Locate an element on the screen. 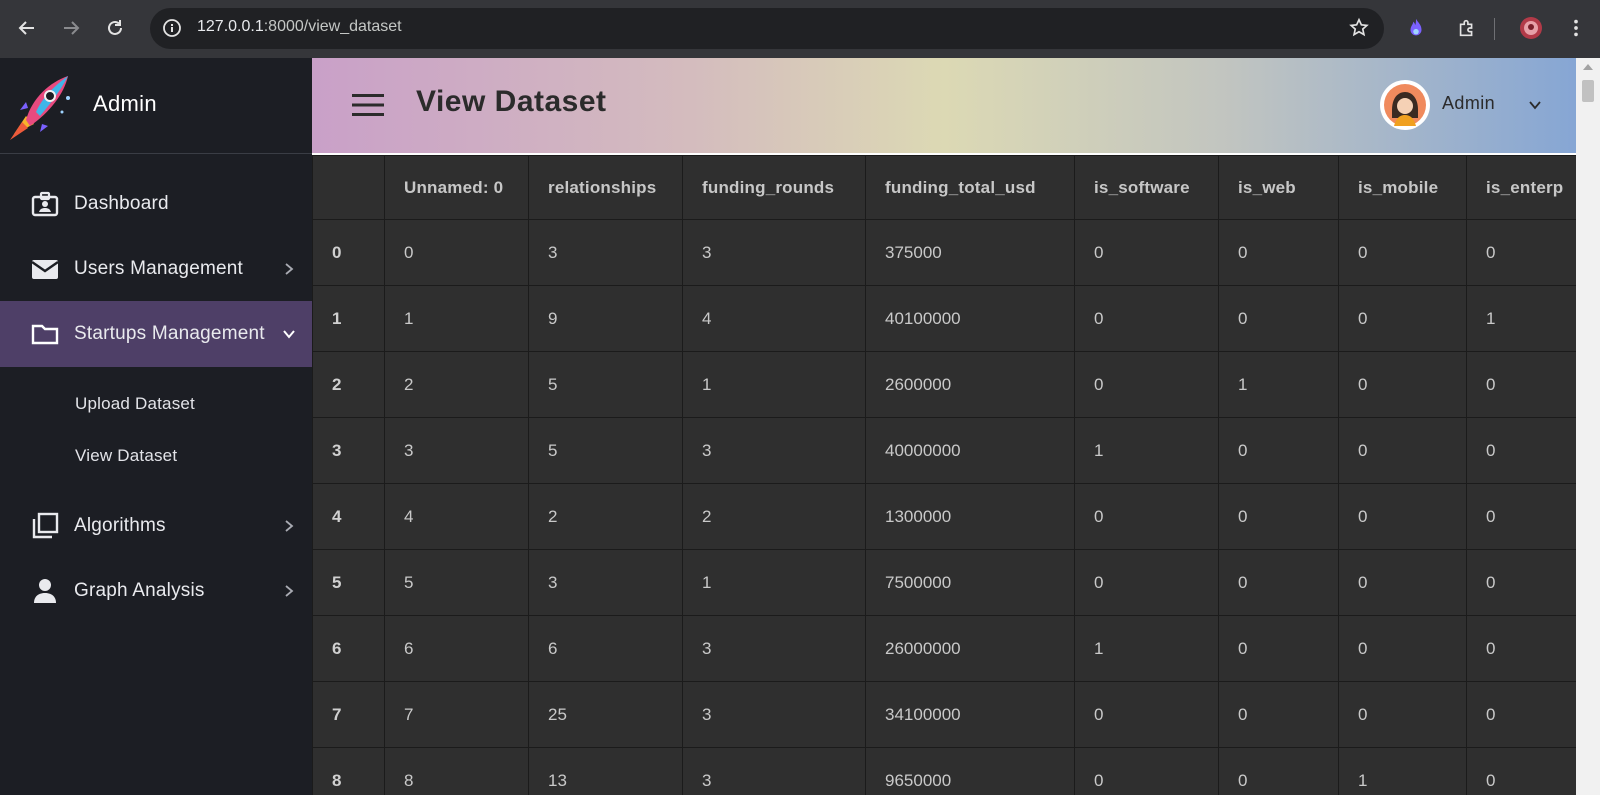 The width and height of the screenshot is (1600, 795). hamburger-menu-icon is located at coordinates (368, 105).